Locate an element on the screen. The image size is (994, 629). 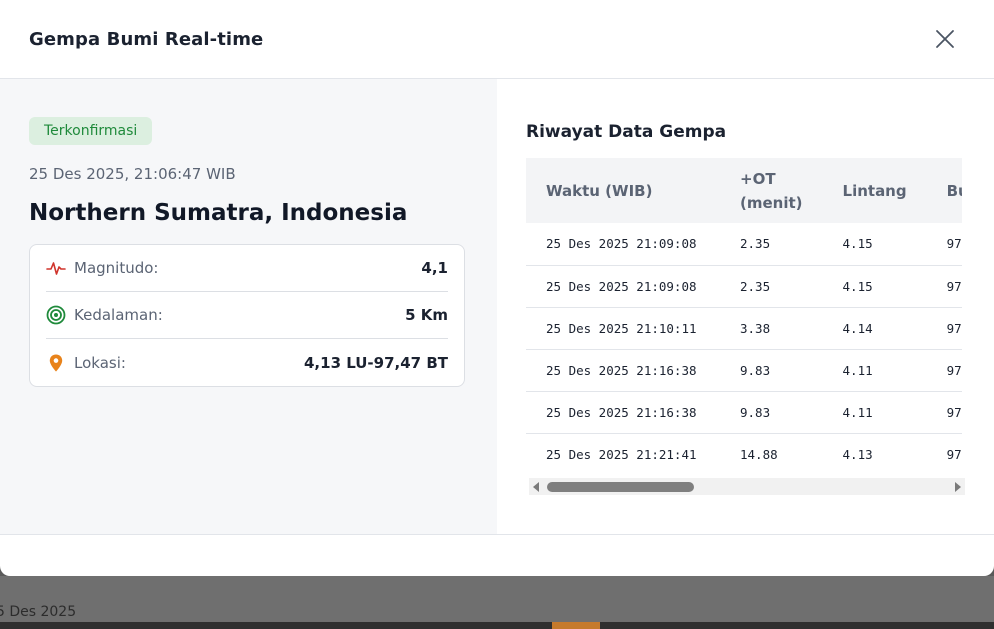
scroll-right-arrow-icon is located at coordinates (958, 487).